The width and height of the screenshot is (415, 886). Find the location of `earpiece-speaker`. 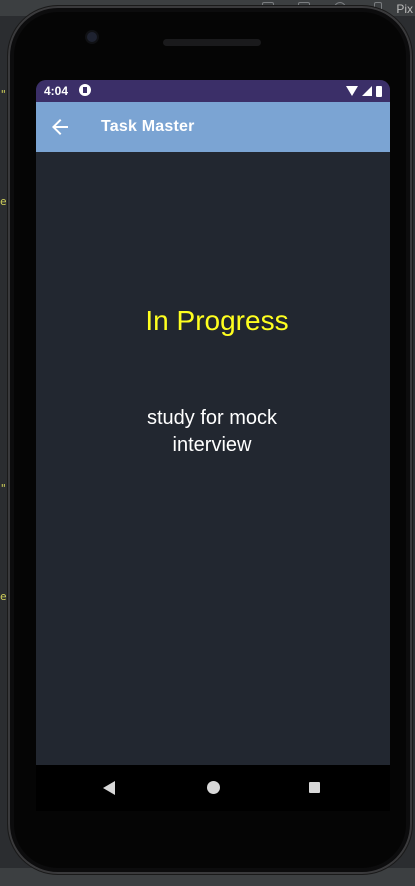

earpiece-speaker is located at coordinates (212, 42).